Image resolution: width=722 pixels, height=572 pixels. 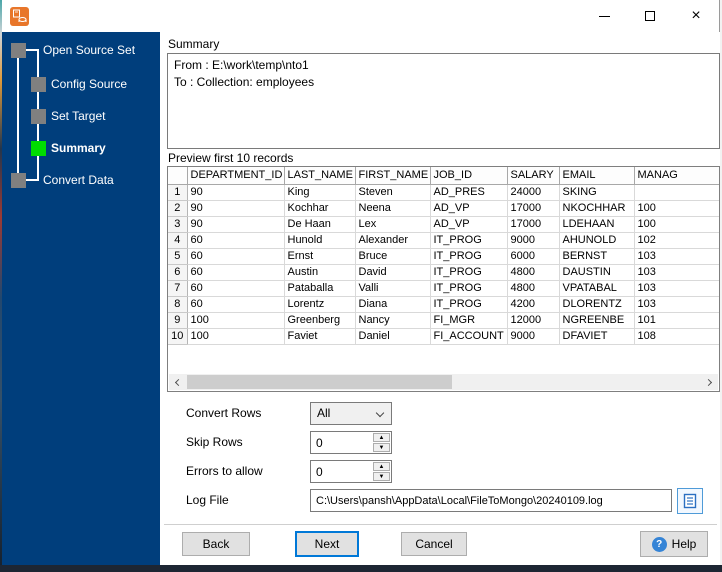 What do you see at coordinates (393, 176) in the screenshot?
I see `column-header: FIRST_NAME` at bounding box center [393, 176].